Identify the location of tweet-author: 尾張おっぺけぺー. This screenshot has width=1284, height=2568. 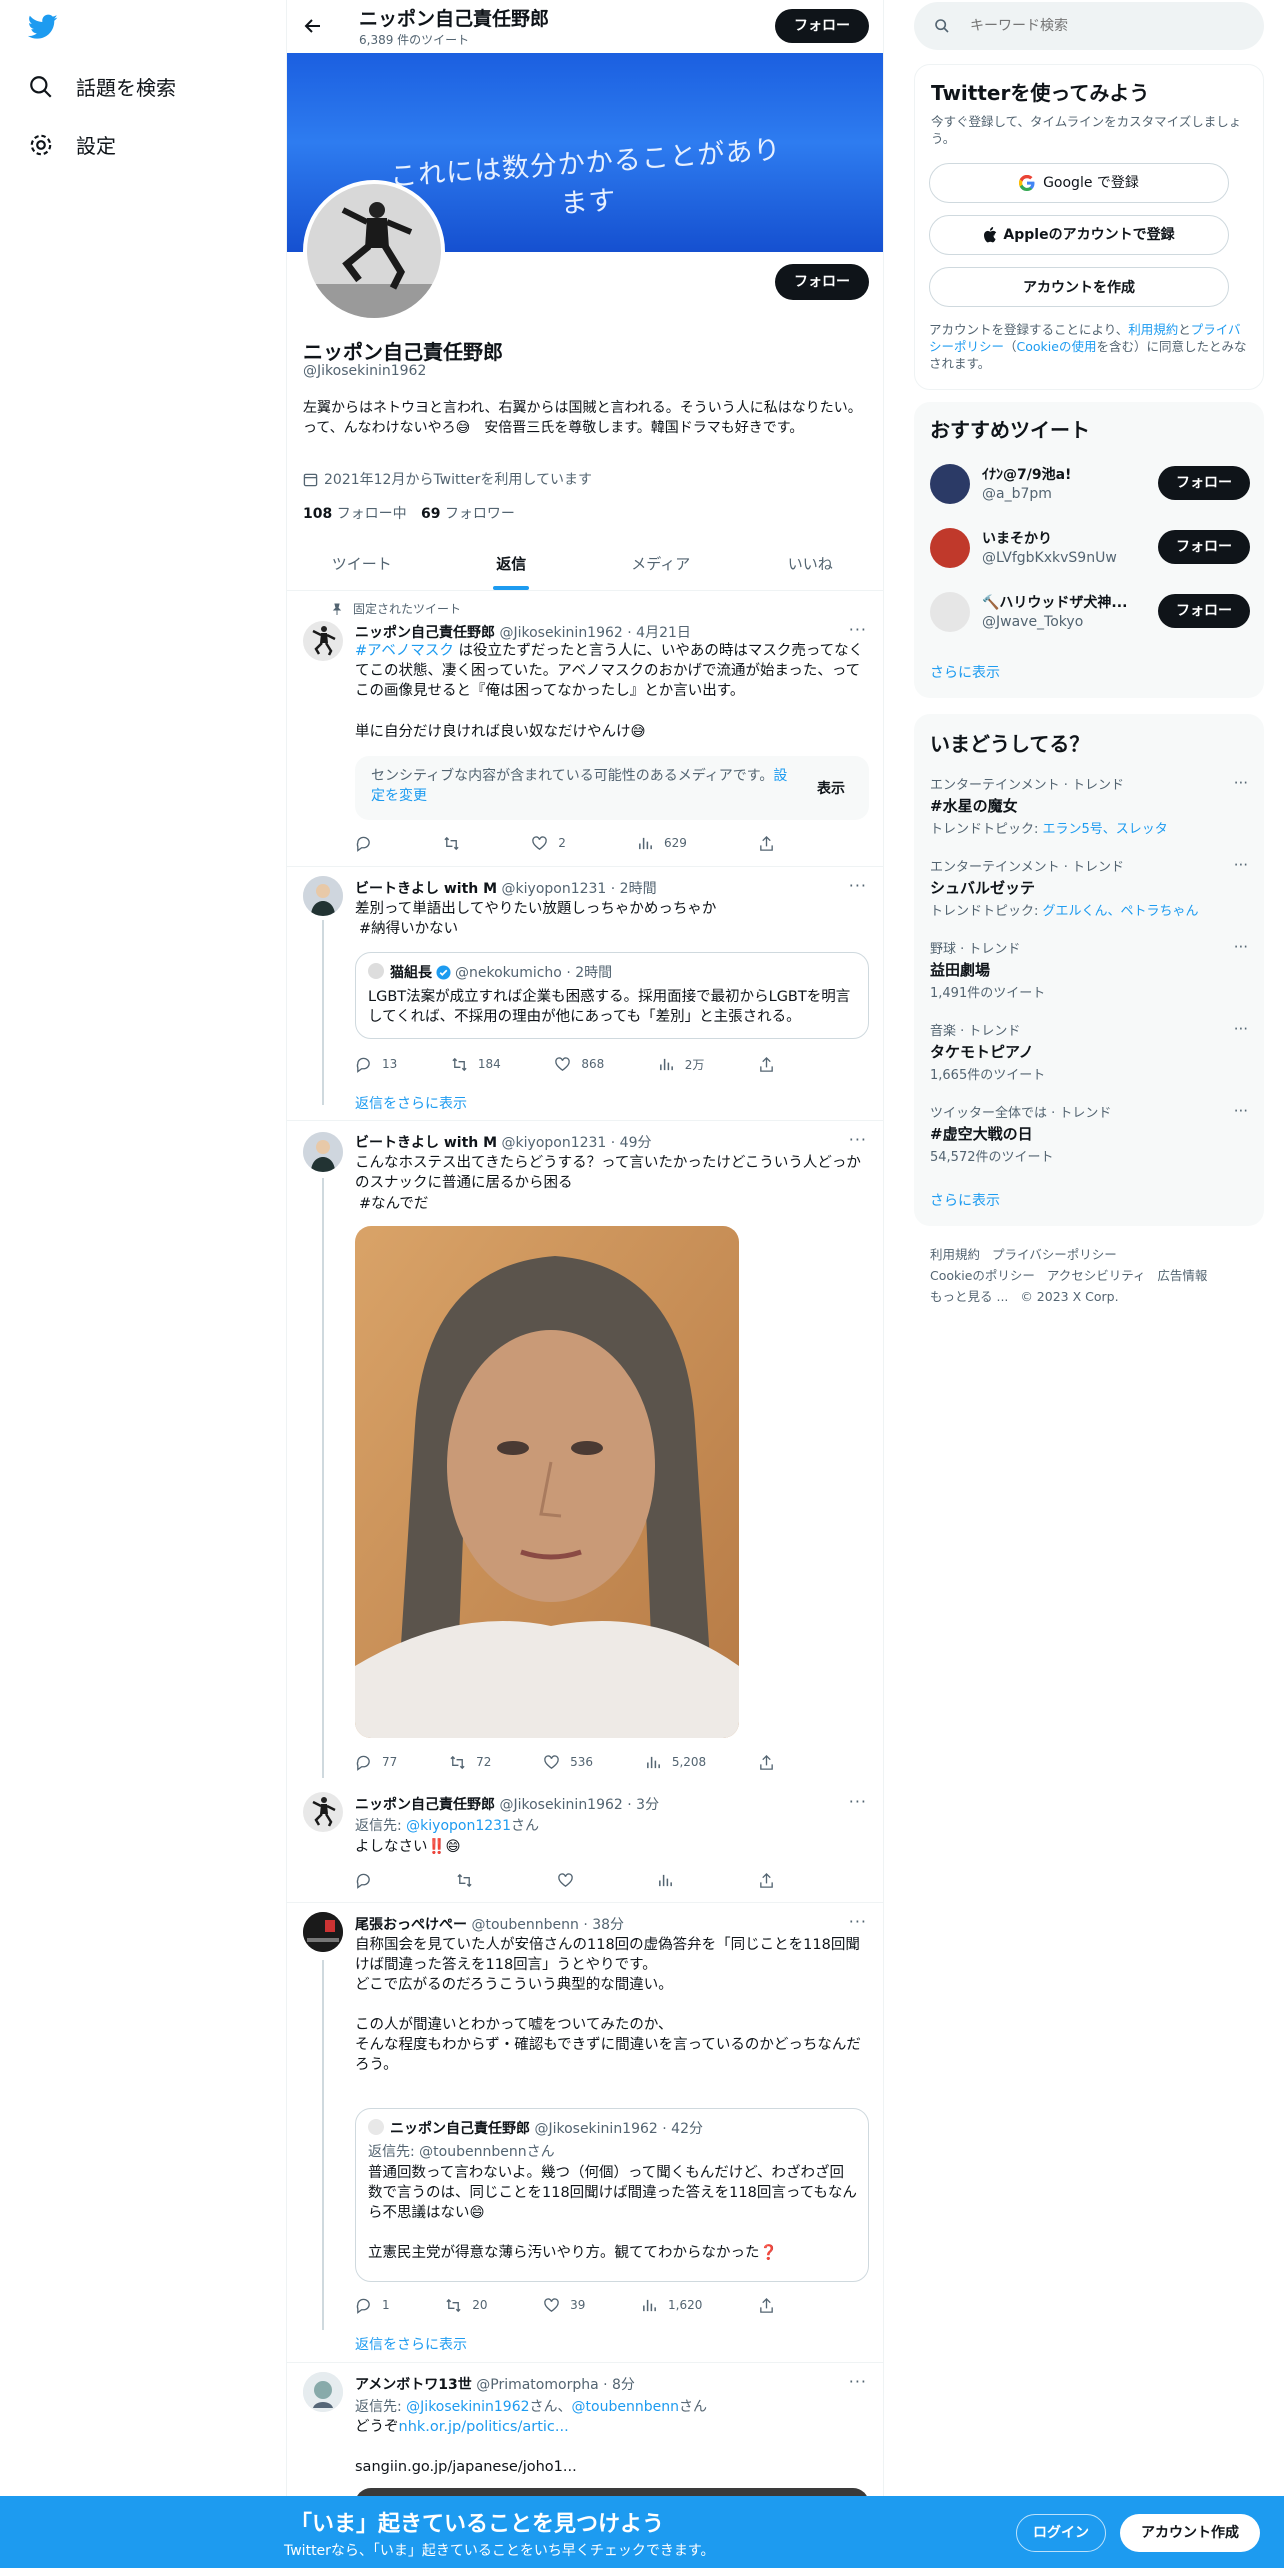
(411, 1925).